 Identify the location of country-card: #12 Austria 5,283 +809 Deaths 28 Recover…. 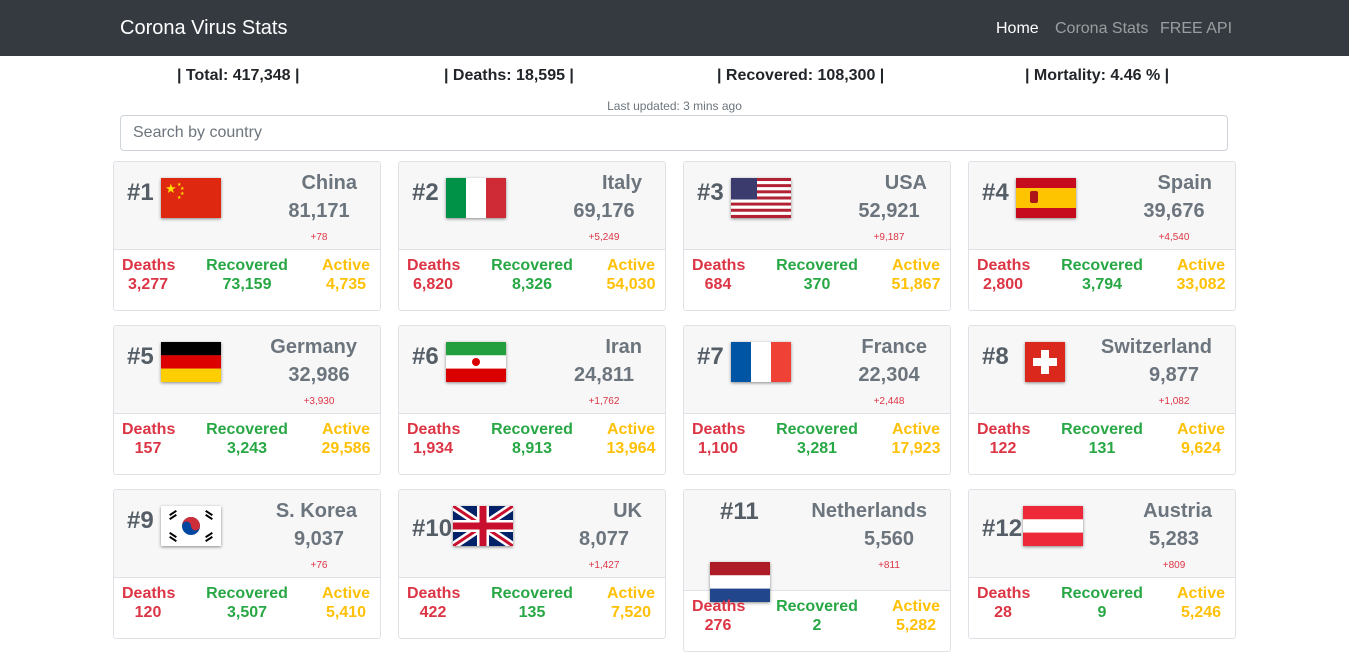
(1102, 564).